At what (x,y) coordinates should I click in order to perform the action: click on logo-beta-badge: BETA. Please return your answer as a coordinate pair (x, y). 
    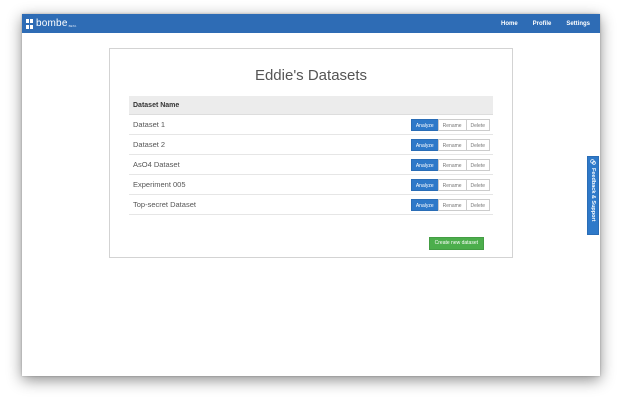
    Looking at the image, I should click on (72, 26).